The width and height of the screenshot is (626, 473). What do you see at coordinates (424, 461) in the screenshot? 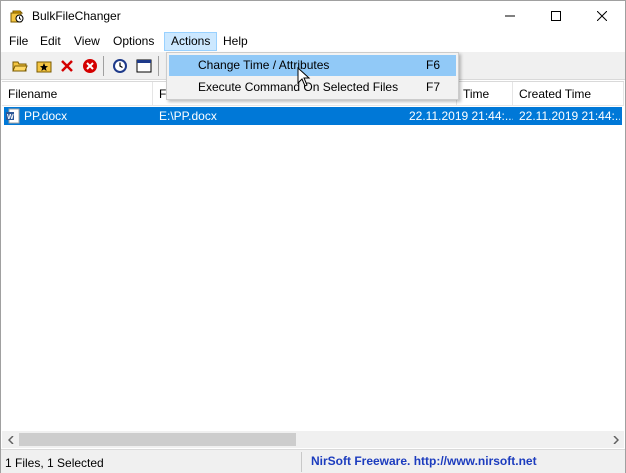
I see `nirsoft-link: NirSoft Freeware. http://www.nirsoft.net` at bounding box center [424, 461].